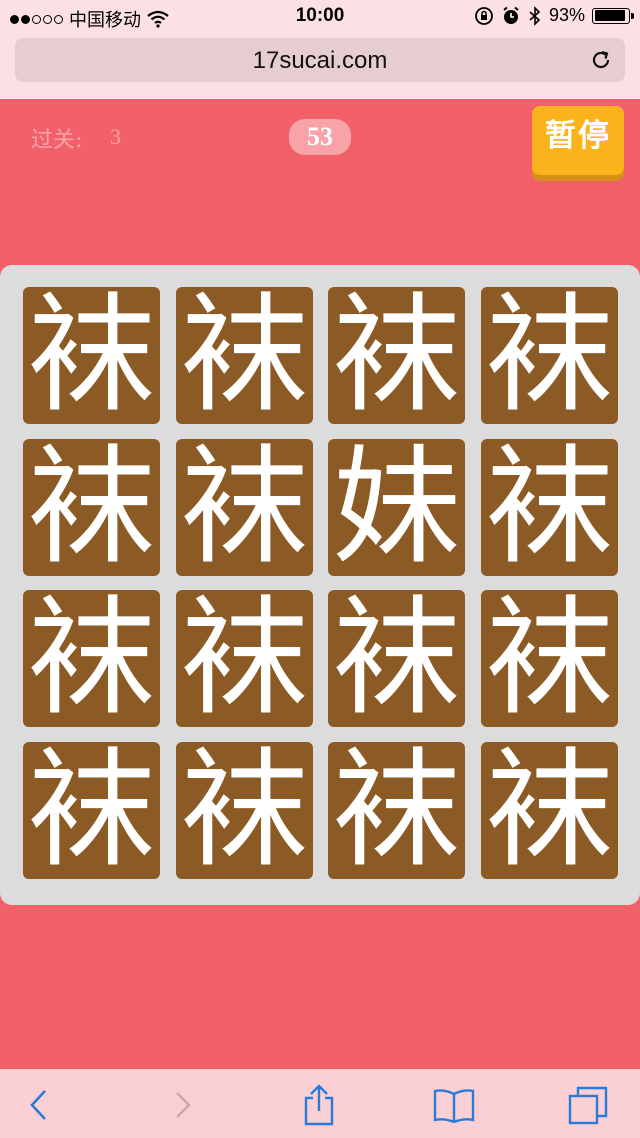 The height and width of the screenshot is (1138, 640). I want to click on back-icon, so click(40, 1105).